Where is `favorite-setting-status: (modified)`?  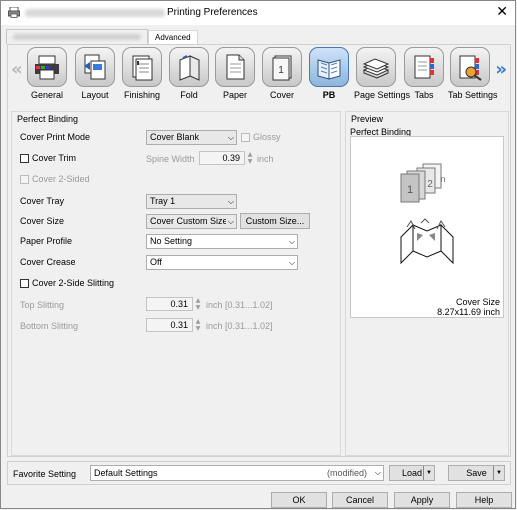 favorite-setting-status: (modified) is located at coordinates (346, 473).